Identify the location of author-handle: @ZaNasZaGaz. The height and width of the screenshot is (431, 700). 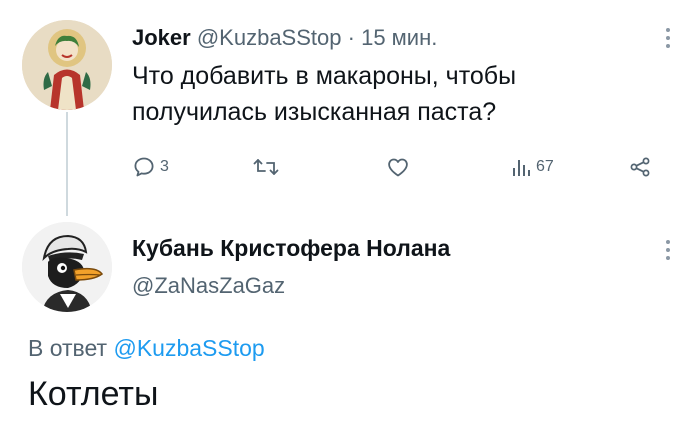
(208, 286).